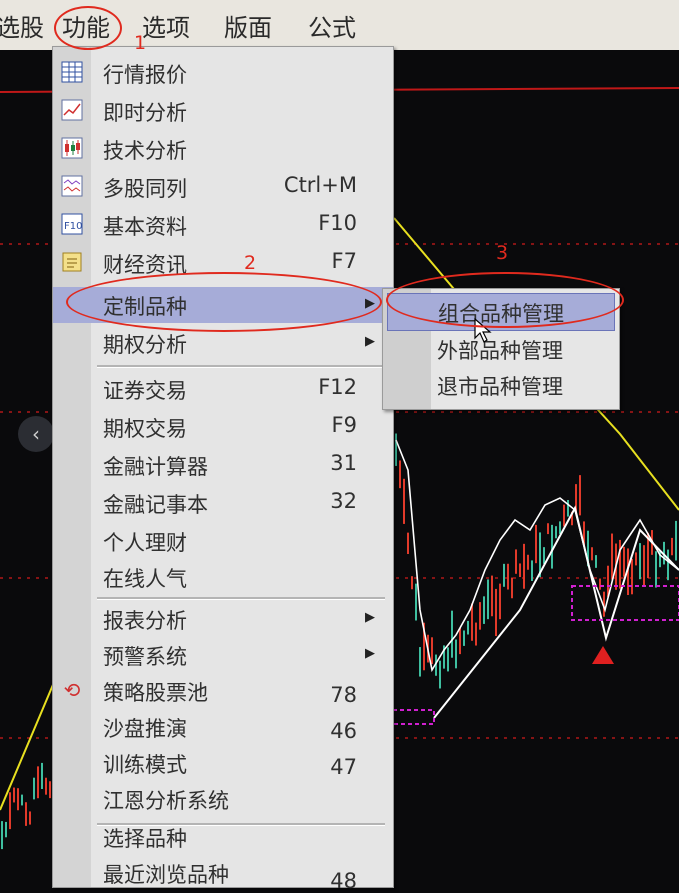  I want to click on news-icon, so click(72, 262).